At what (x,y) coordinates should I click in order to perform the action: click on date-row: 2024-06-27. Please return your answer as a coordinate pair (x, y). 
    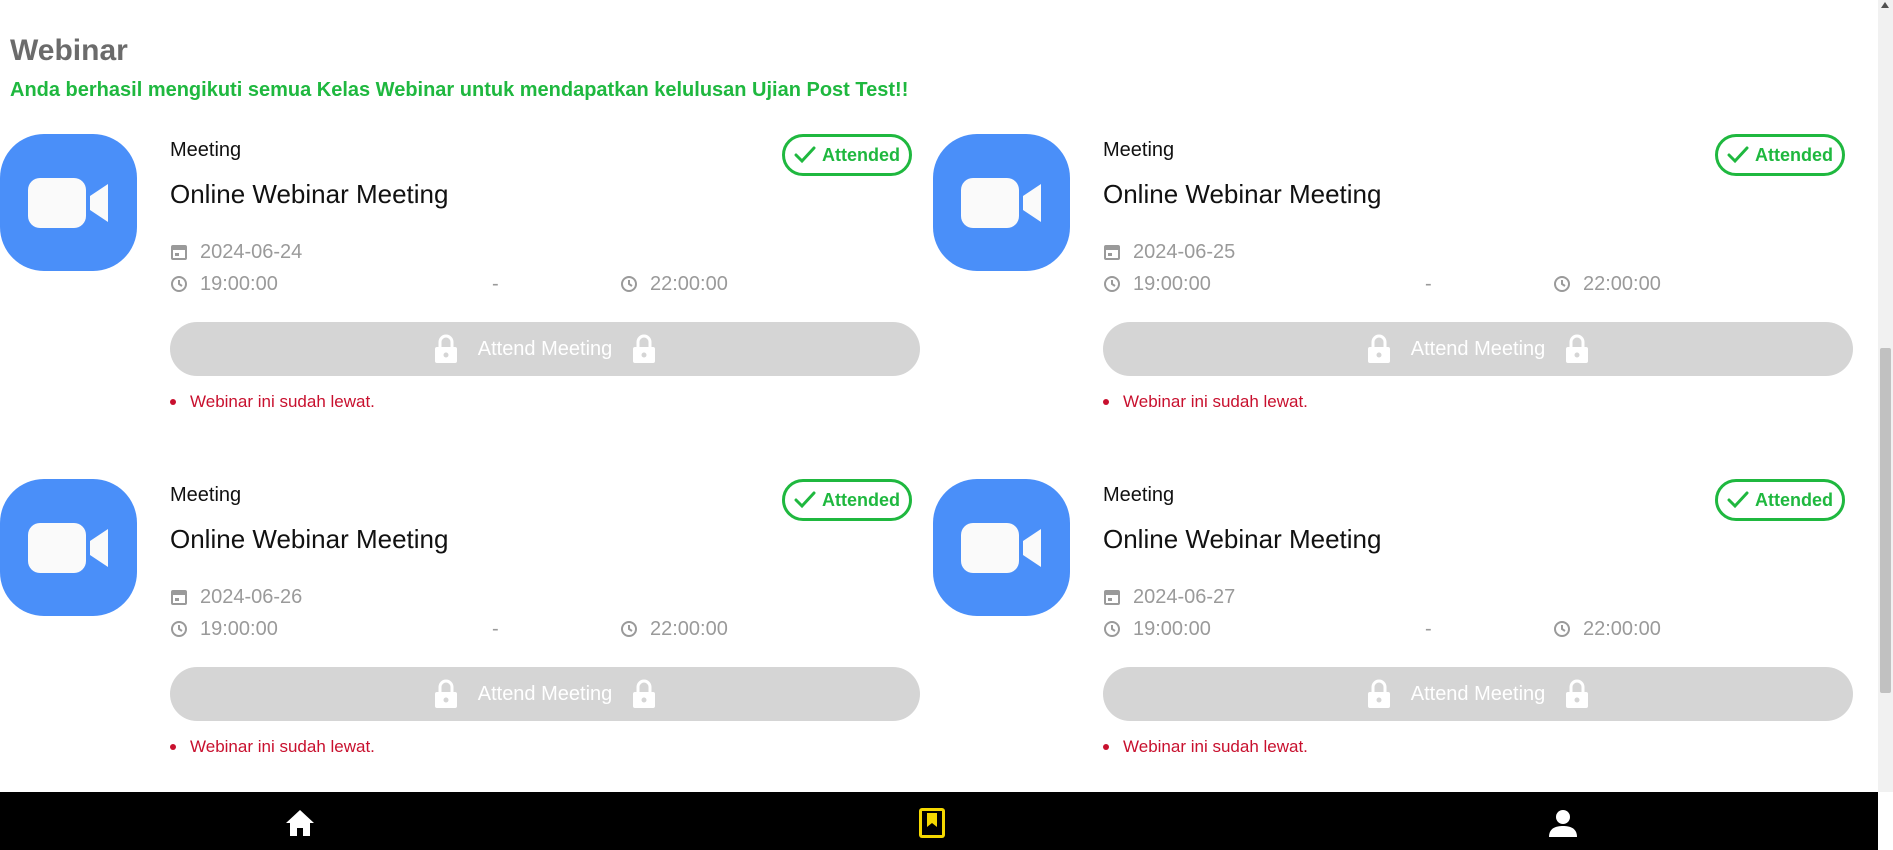
    Looking at the image, I should click on (1169, 597).